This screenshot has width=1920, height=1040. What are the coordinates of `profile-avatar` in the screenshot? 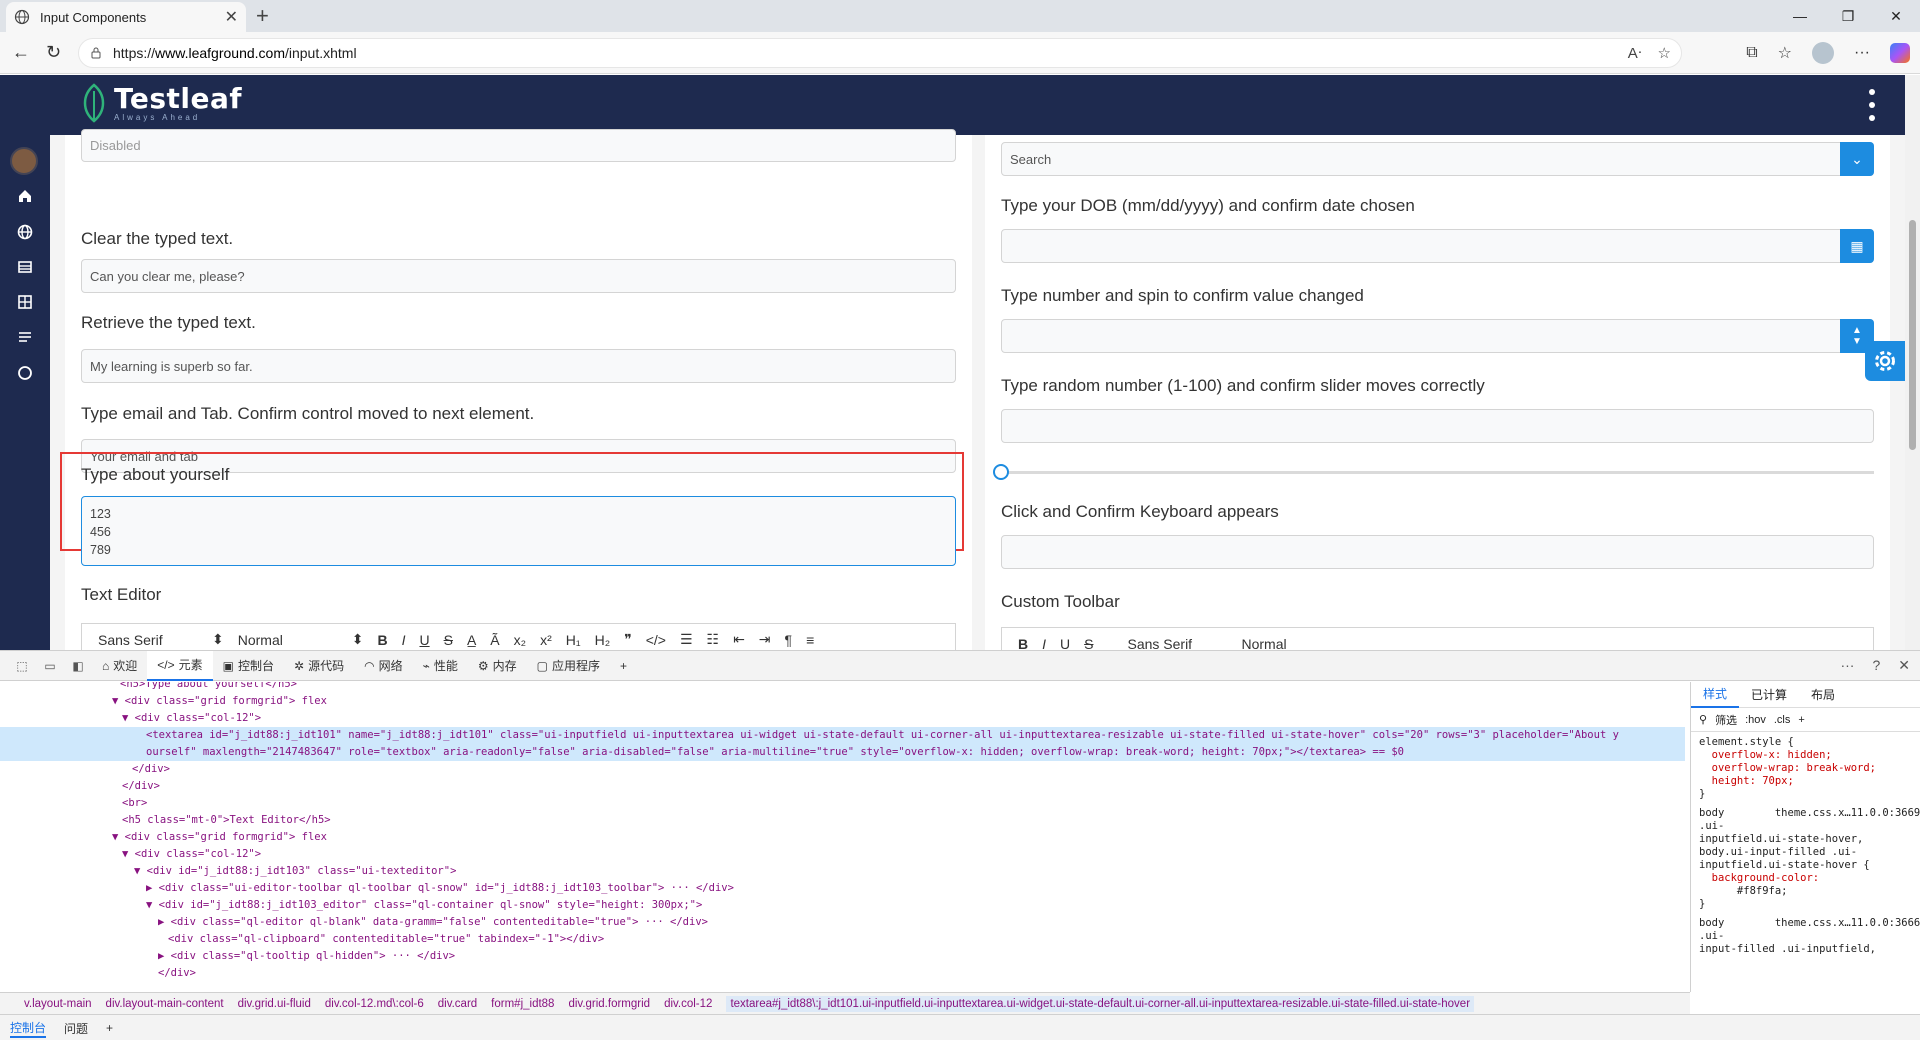 It's located at (1823, 53).